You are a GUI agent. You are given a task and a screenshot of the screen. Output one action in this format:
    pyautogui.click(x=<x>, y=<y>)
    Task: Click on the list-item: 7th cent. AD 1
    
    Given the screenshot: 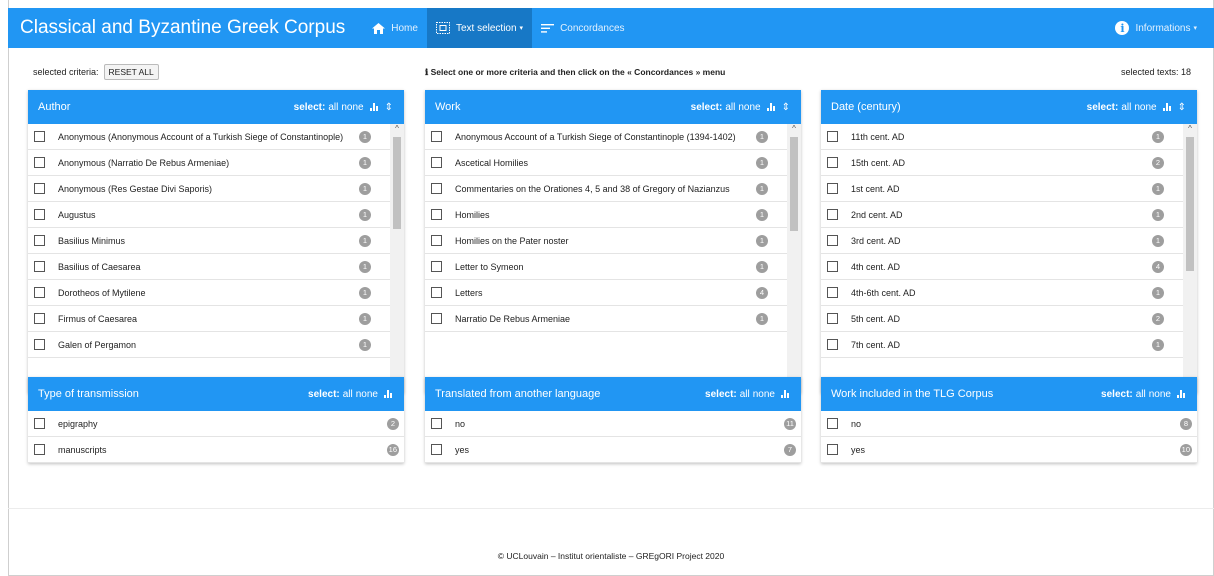 What is the action you would take?
    pyautogui.click(x=1002, y=345)
    